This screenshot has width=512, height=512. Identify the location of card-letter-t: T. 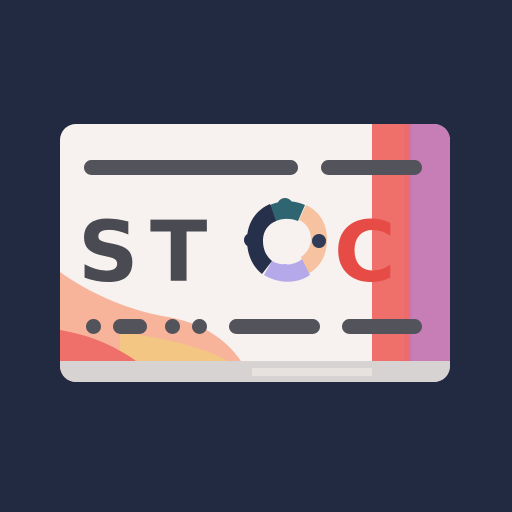
(179, 252).